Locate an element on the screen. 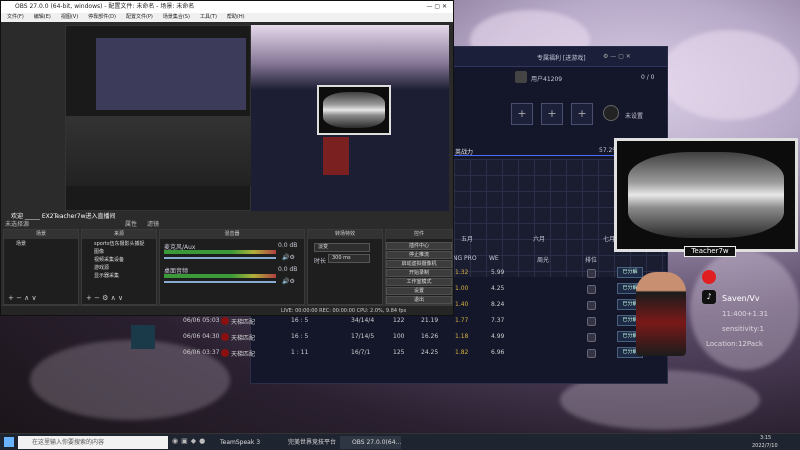 The width and height of the screenshot is (800, 450). source-item: 游戏源 is located at coordinates (119, 268).